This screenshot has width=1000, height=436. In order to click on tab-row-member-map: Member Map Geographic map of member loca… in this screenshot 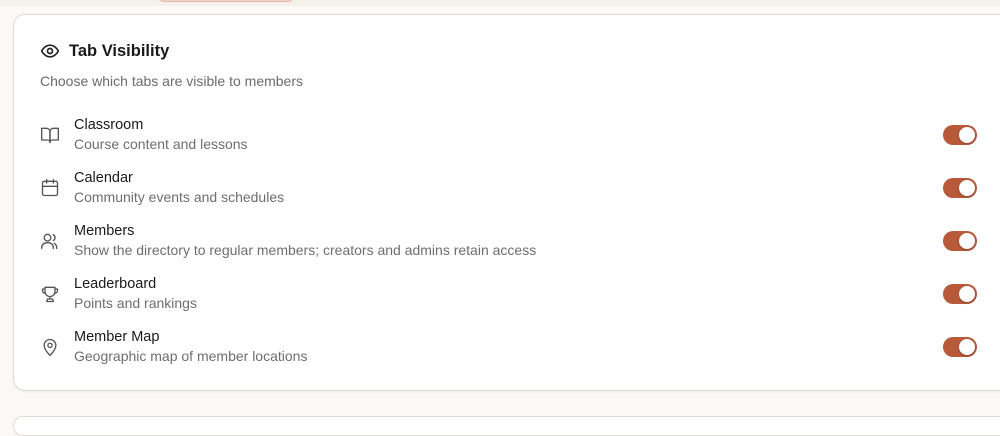, I will do `click(515, 354)`.